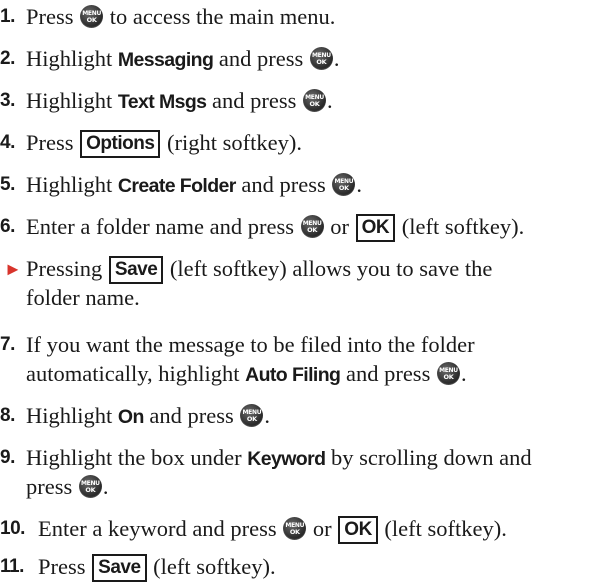 This screenshot has height=584, width=596. Describe the element at coordinates (181, 16) in the screenshot. I see `step-text: Press MENU OK to access the main menu.` at that location.